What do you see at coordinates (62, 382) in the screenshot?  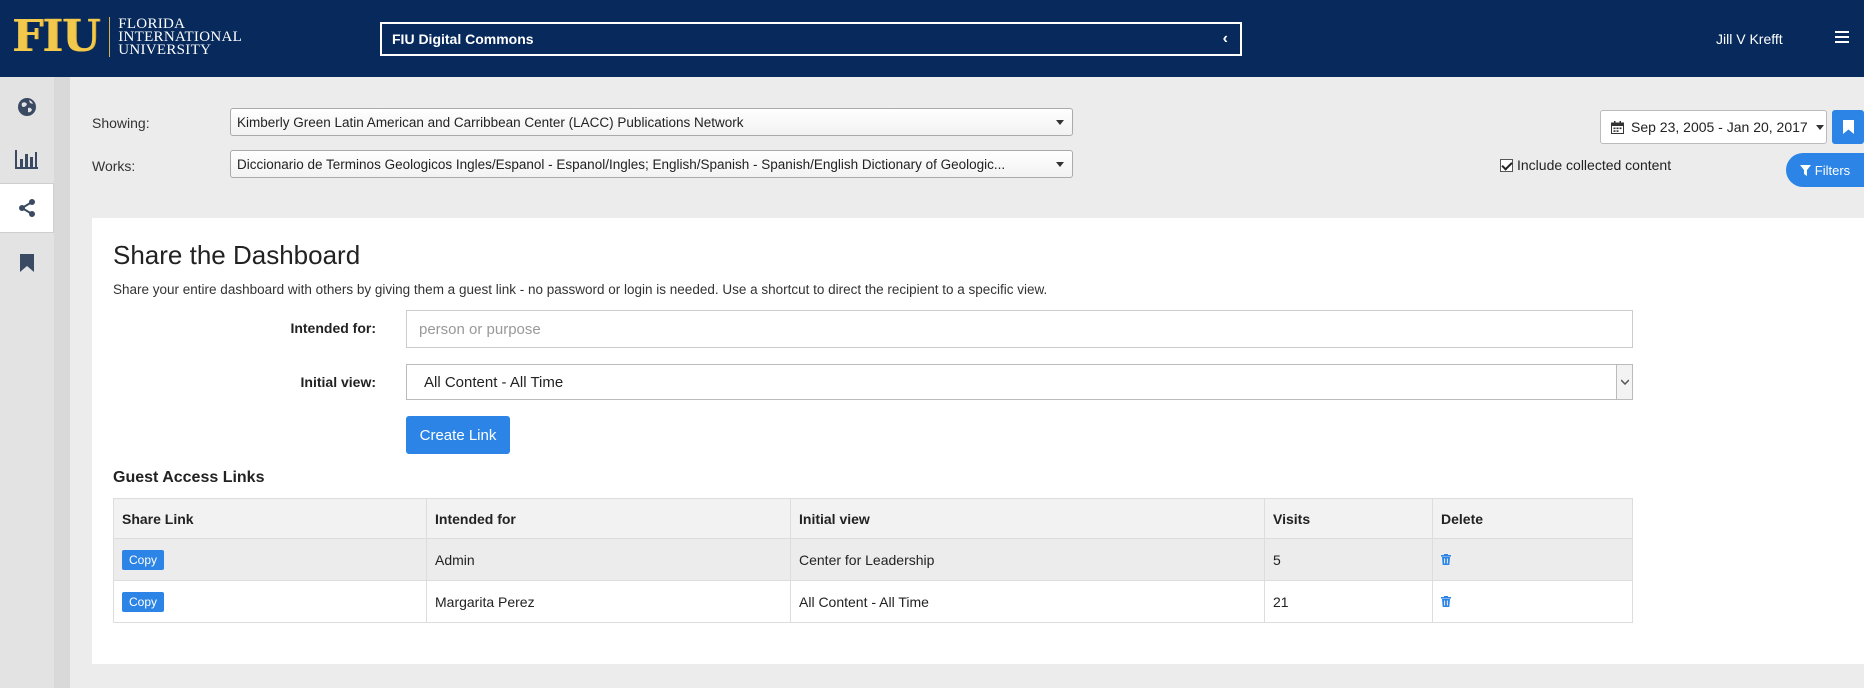 I see `sidebar-divider` at bounding box center [62, 382].